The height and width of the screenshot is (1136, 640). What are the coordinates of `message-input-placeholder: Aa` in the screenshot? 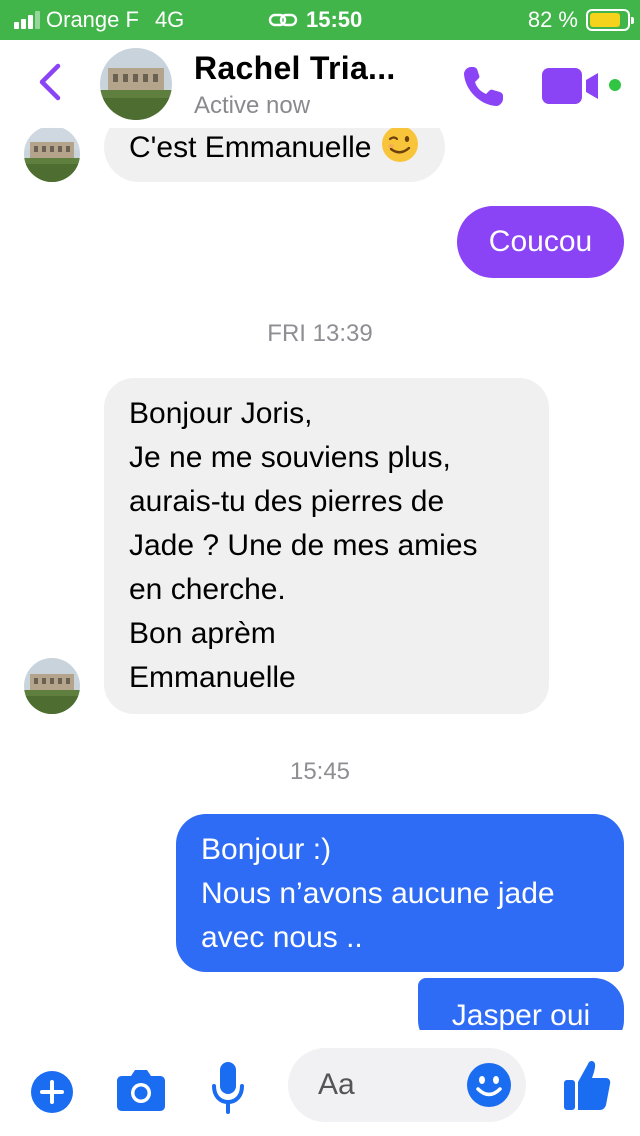 It's located at (336, 1084).